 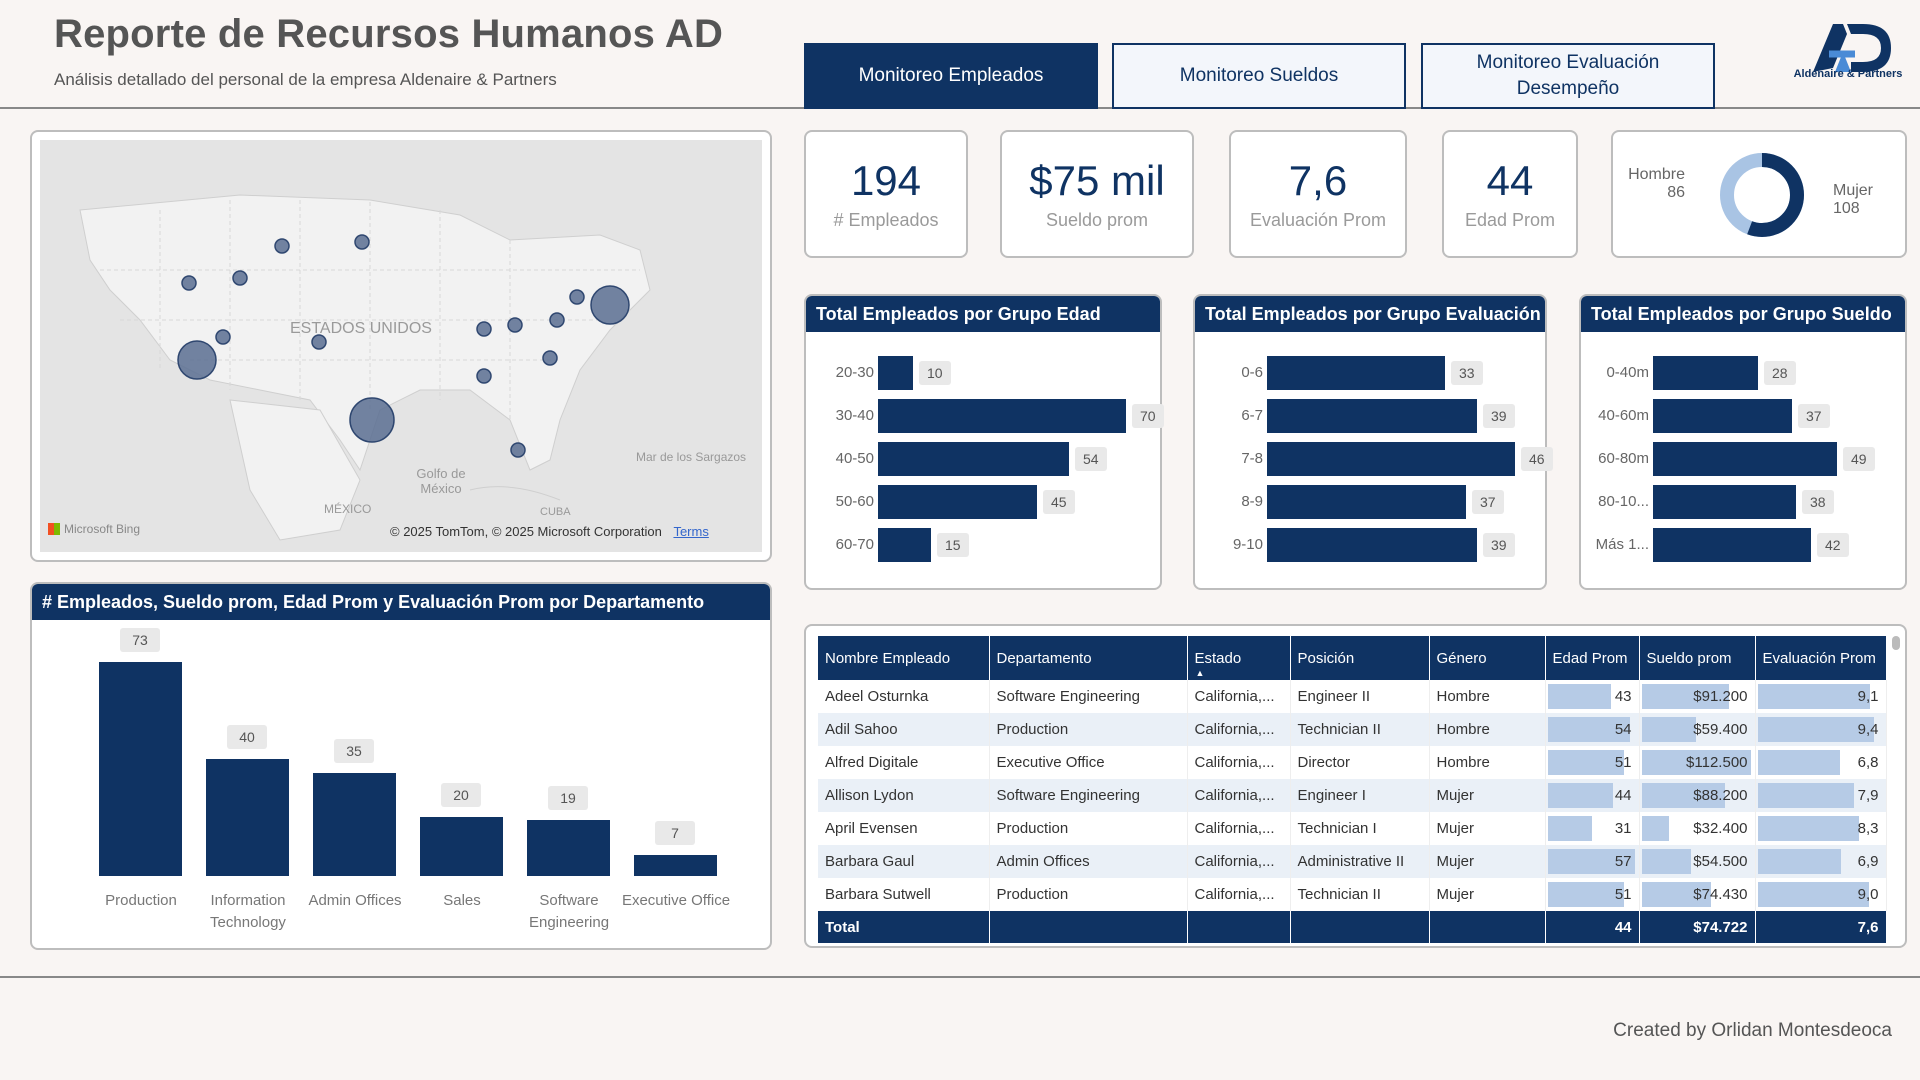 What do you see at coordinates (1821, 658) in the screenshot?
I see `column-header: Evaluación Prom` at bounding box center [1821, 658].